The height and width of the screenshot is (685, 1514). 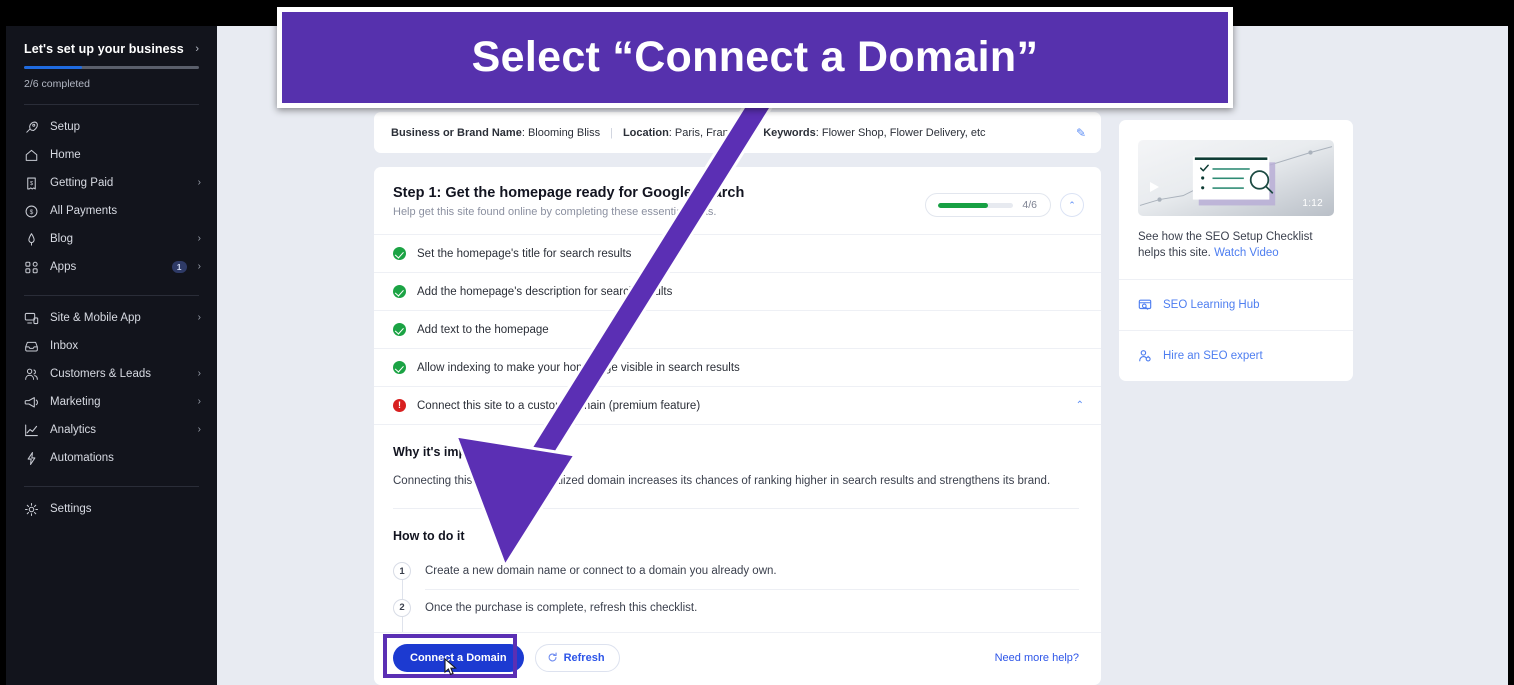 What do you see at coordinates (111, 430) in the screenshot?
I see `sidebar-item-analytics: Analytics ›` at bounding box center [111, 430].